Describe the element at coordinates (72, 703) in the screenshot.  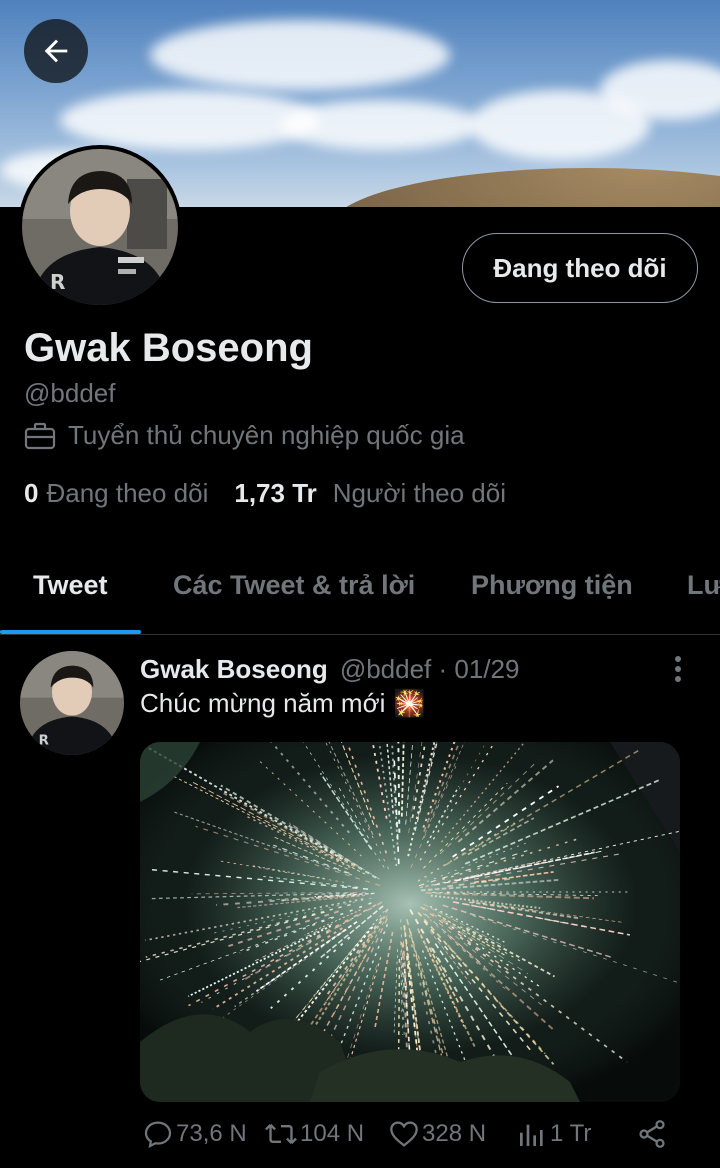
I see `tweet-avatar: R` at that location.